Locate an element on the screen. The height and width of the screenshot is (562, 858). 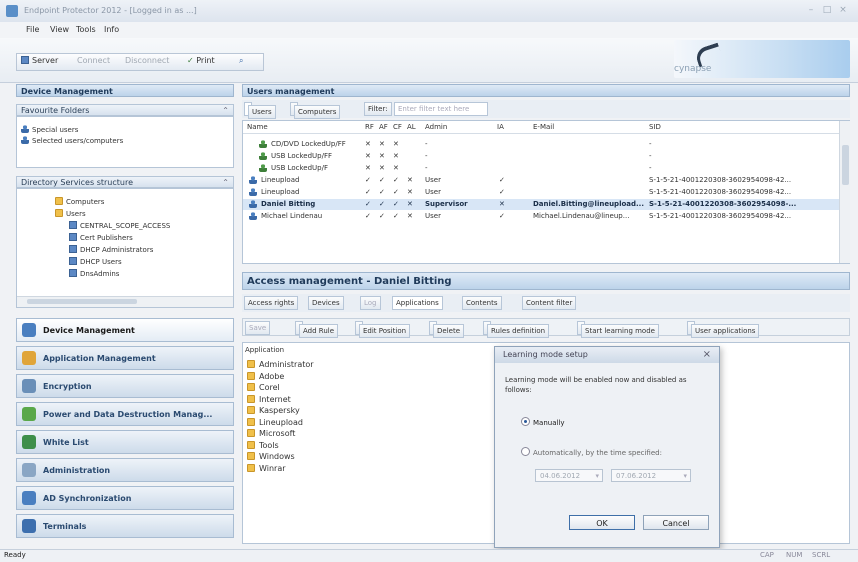
menu-tools: Tools is located at coordinates (86, 29).